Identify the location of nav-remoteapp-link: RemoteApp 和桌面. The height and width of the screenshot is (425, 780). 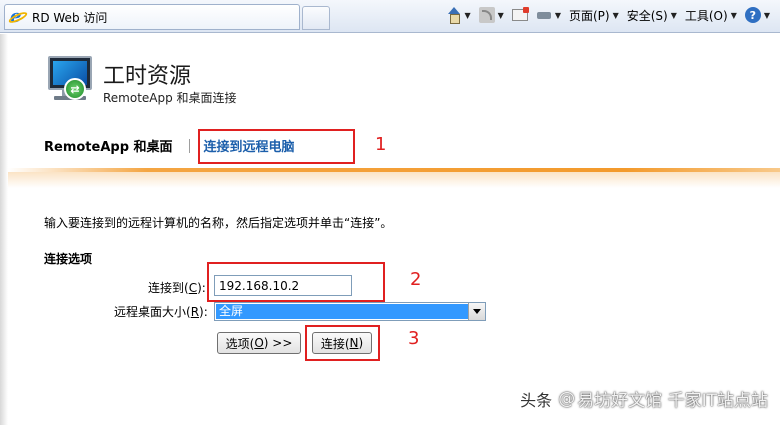
(108, 145).